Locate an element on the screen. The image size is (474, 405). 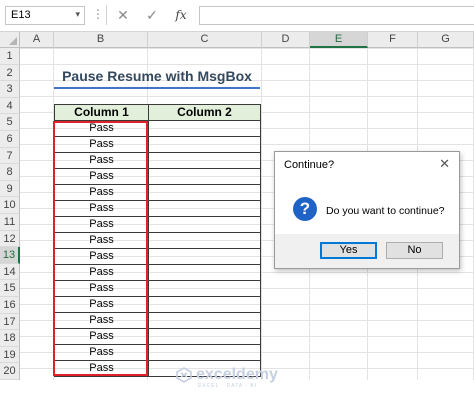
formula-bar: E13 ▾ ⋮ ✕ ✓ fx is located at coordinates (237, 16).